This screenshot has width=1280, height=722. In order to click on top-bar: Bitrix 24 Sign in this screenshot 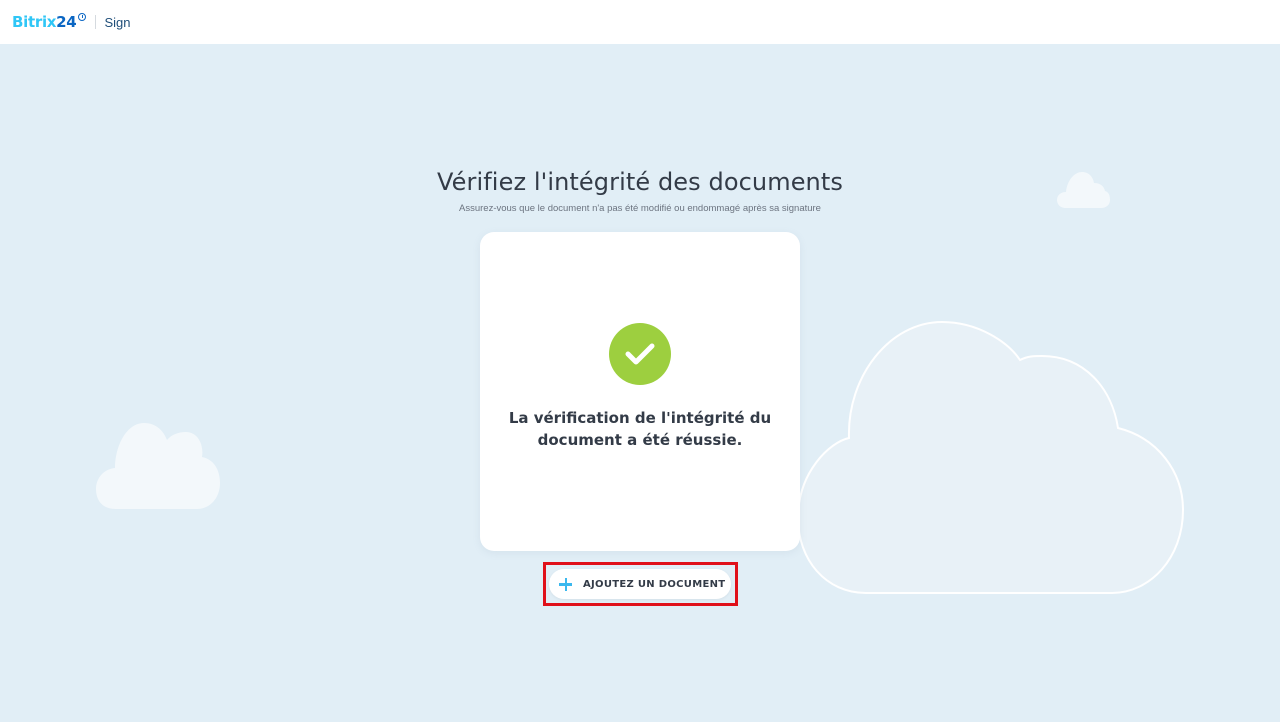, I will do `click(640, 22)`.